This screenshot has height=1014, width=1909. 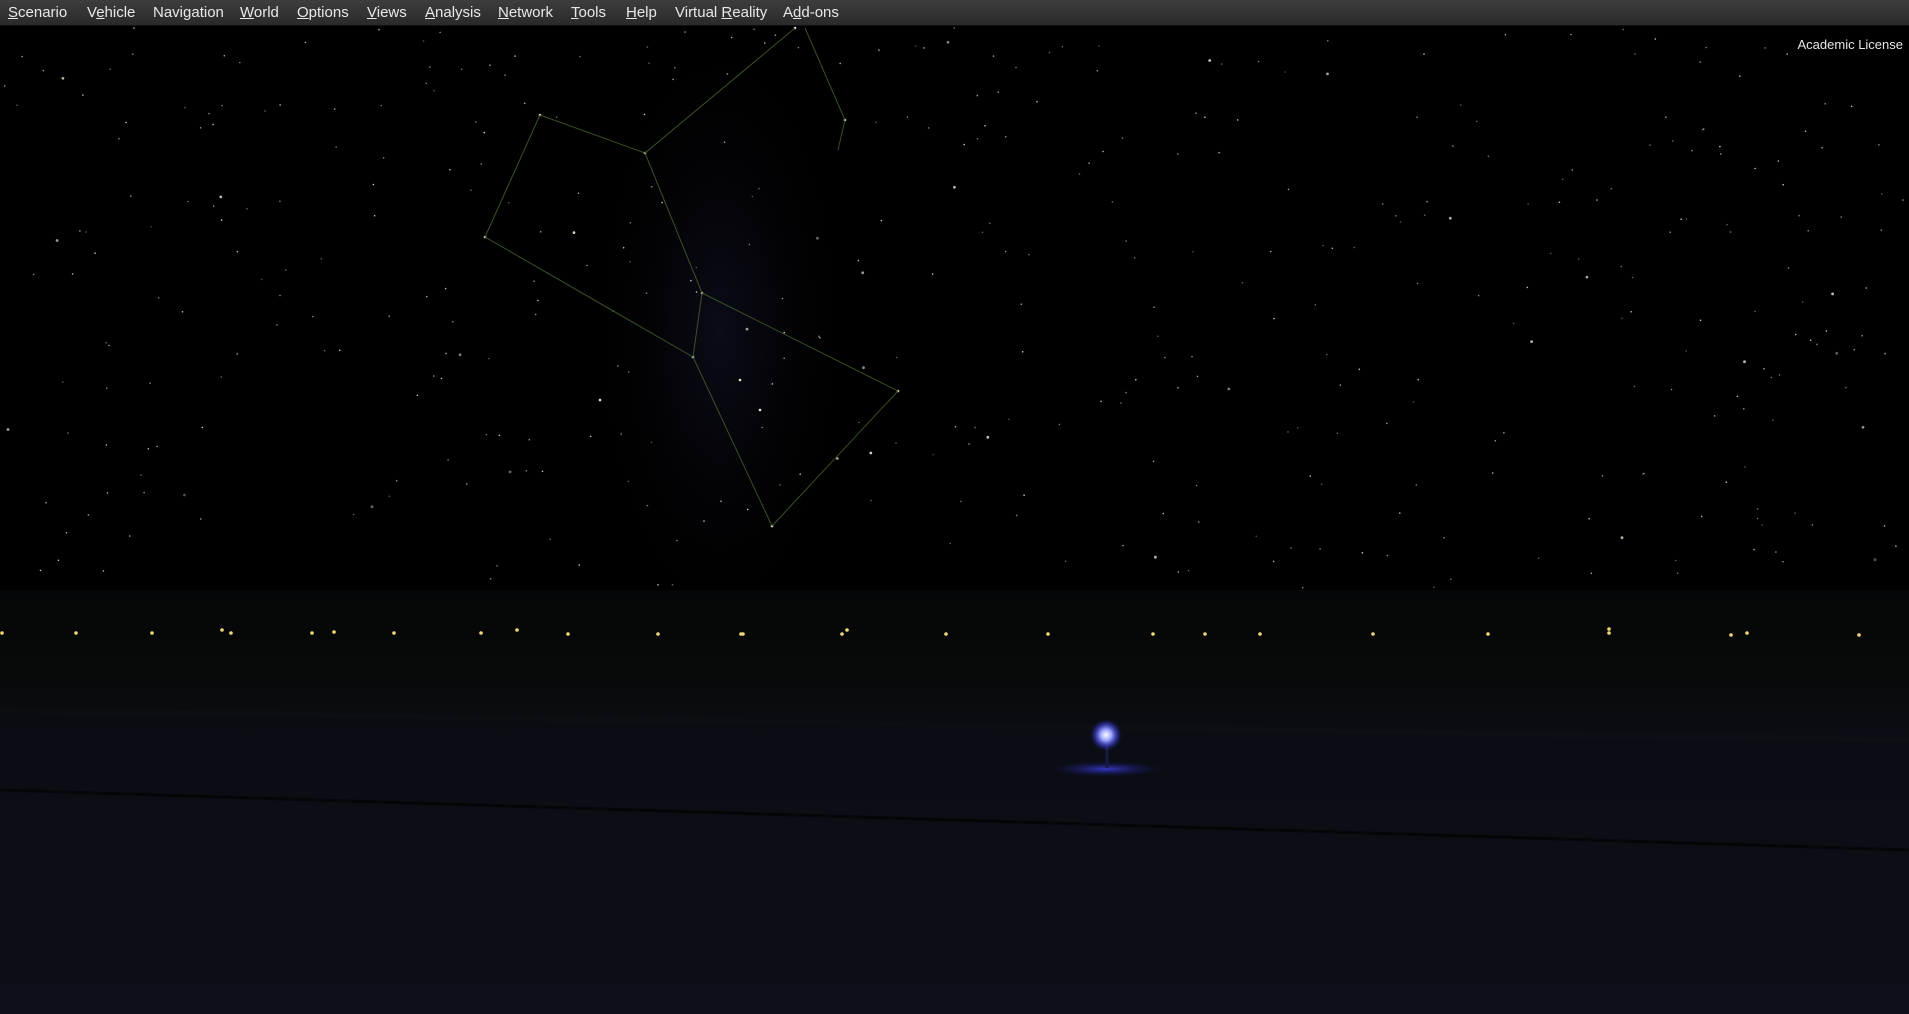 I want to click on menu-world: World, so click(x=259, y=12).